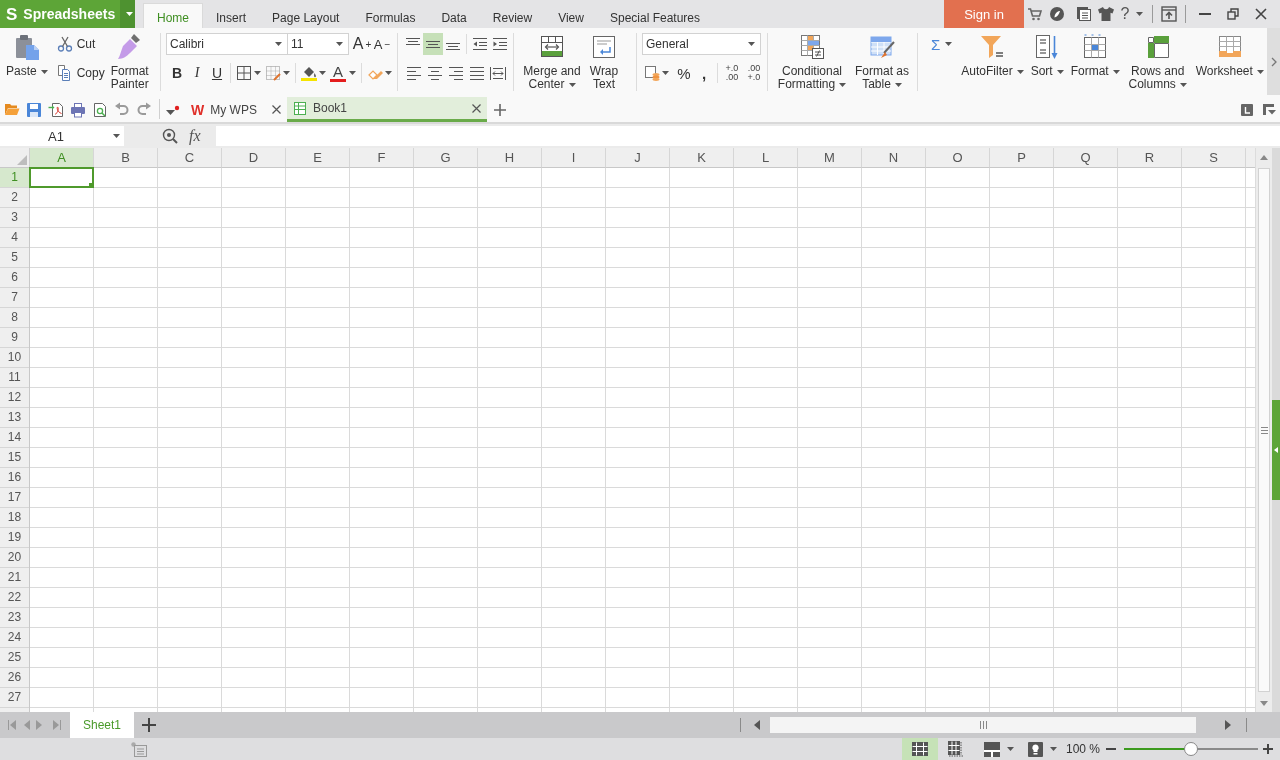  I want to click on zoom-in-icon, so click(1268, 749).